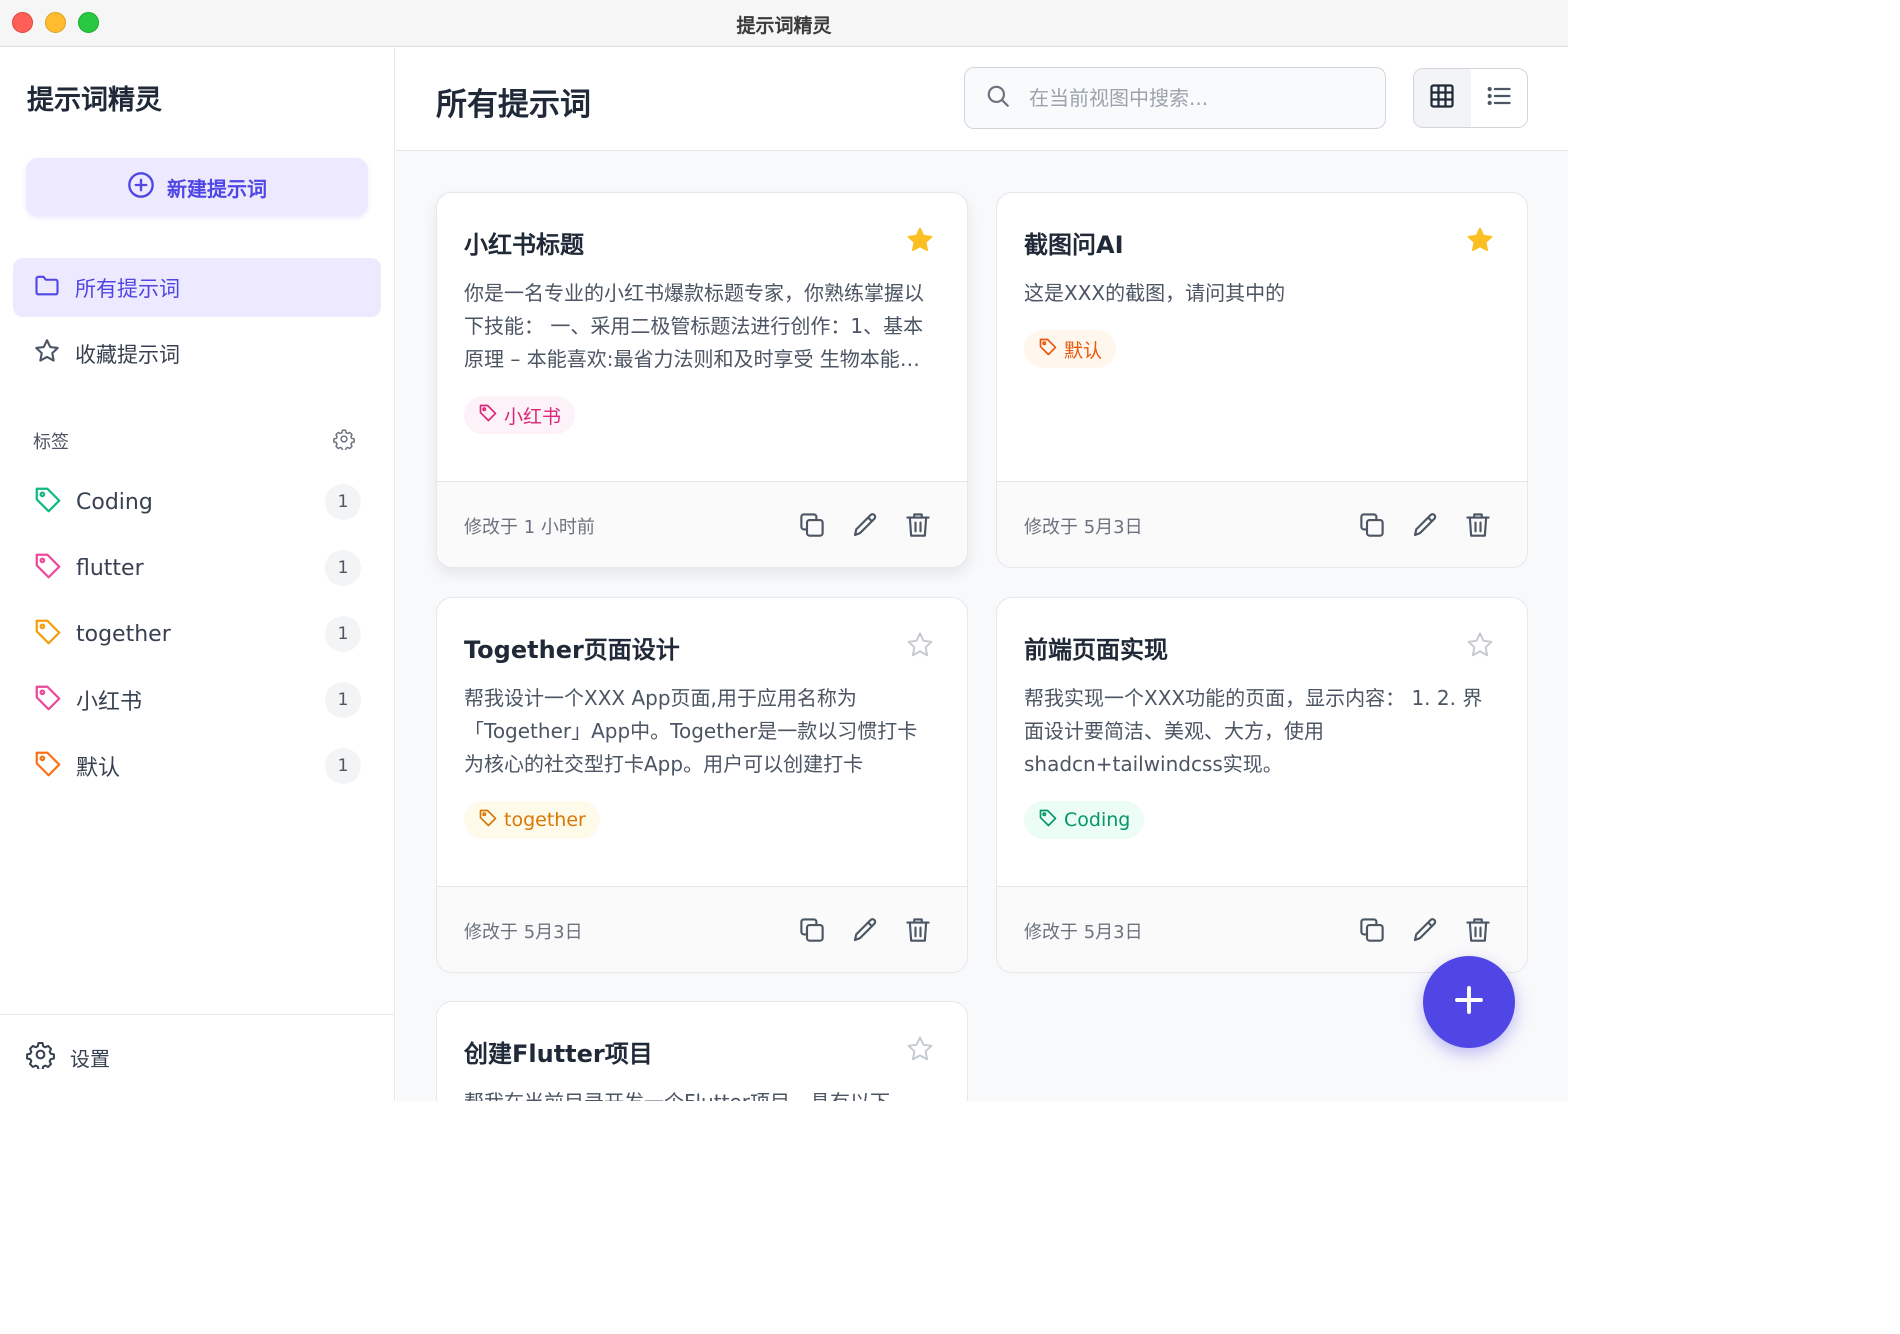  Describe the element at coordinates (109, 702) in the screenshot. I see `tag-name: 小红书` at that location.